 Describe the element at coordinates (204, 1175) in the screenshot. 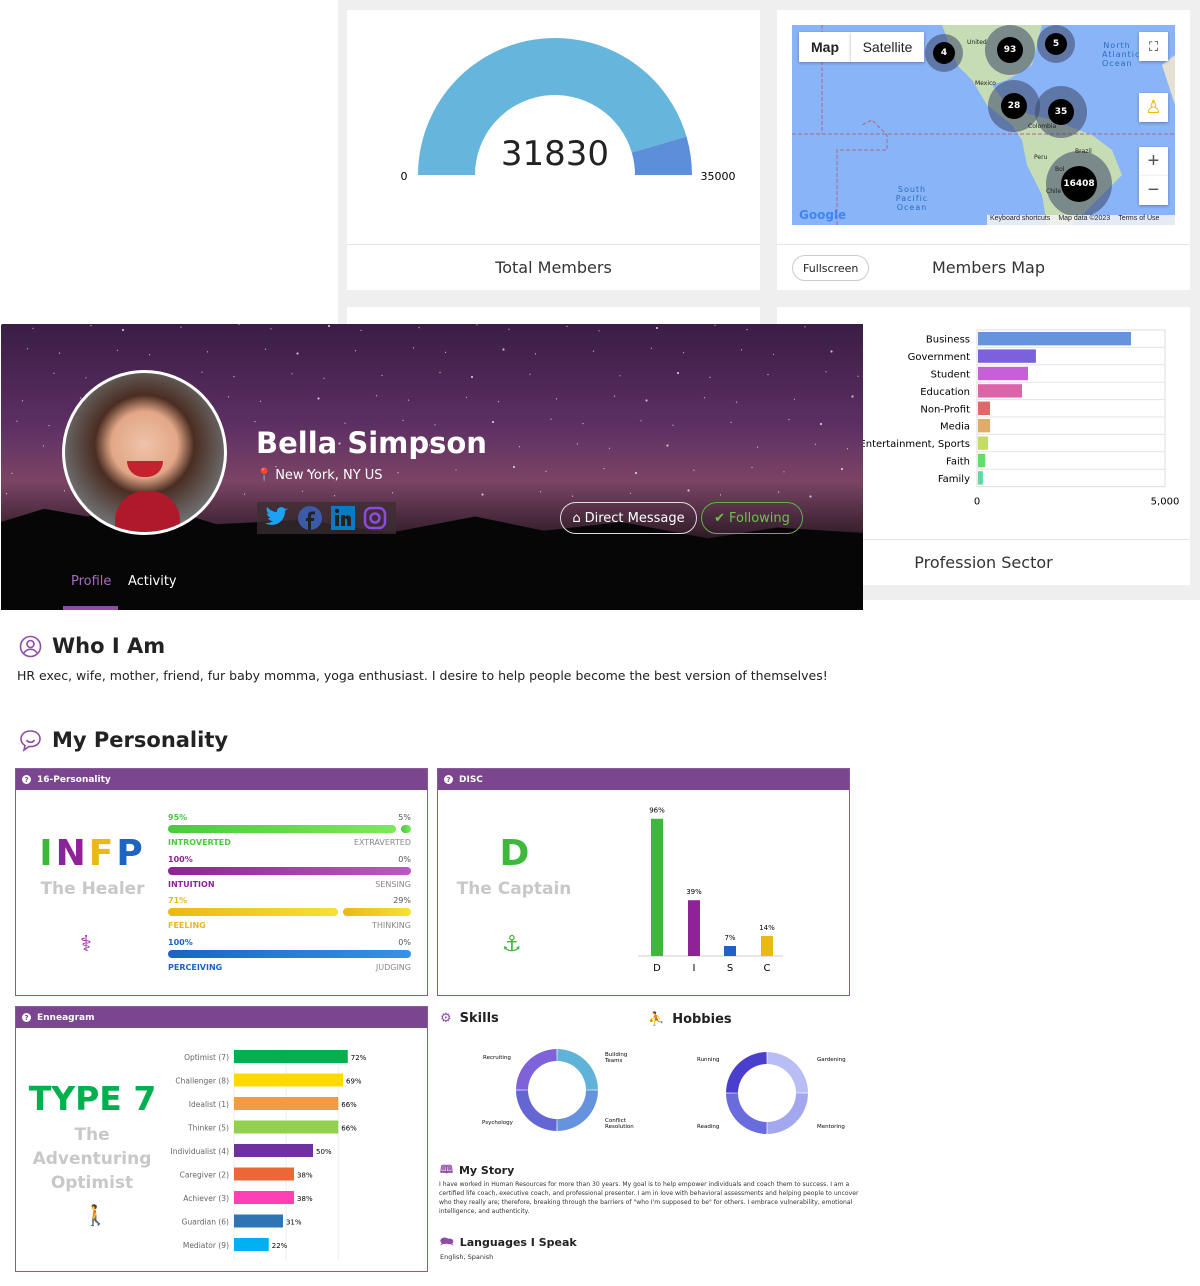

I see `bar-label: Caregiver (2)` at that location.